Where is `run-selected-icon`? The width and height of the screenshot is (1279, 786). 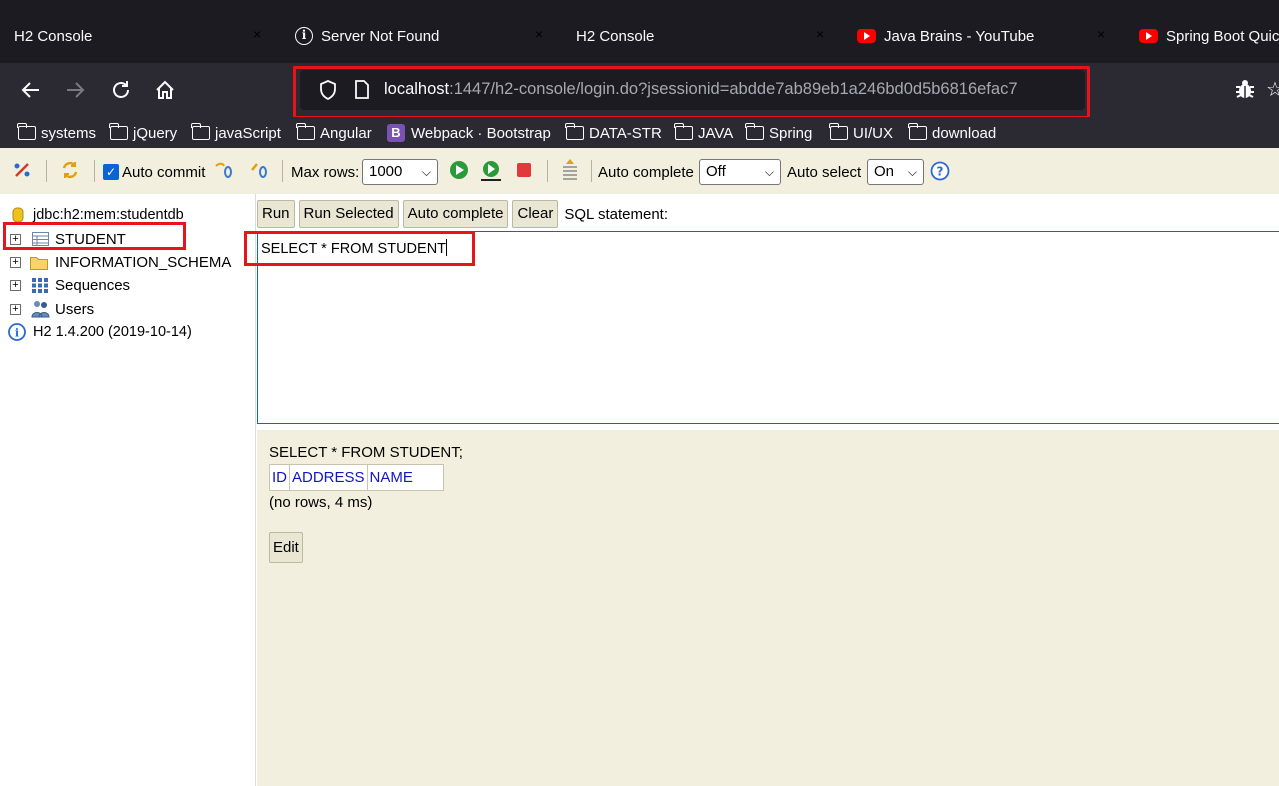
run-selected-icon is located at coordinates (491, 171).